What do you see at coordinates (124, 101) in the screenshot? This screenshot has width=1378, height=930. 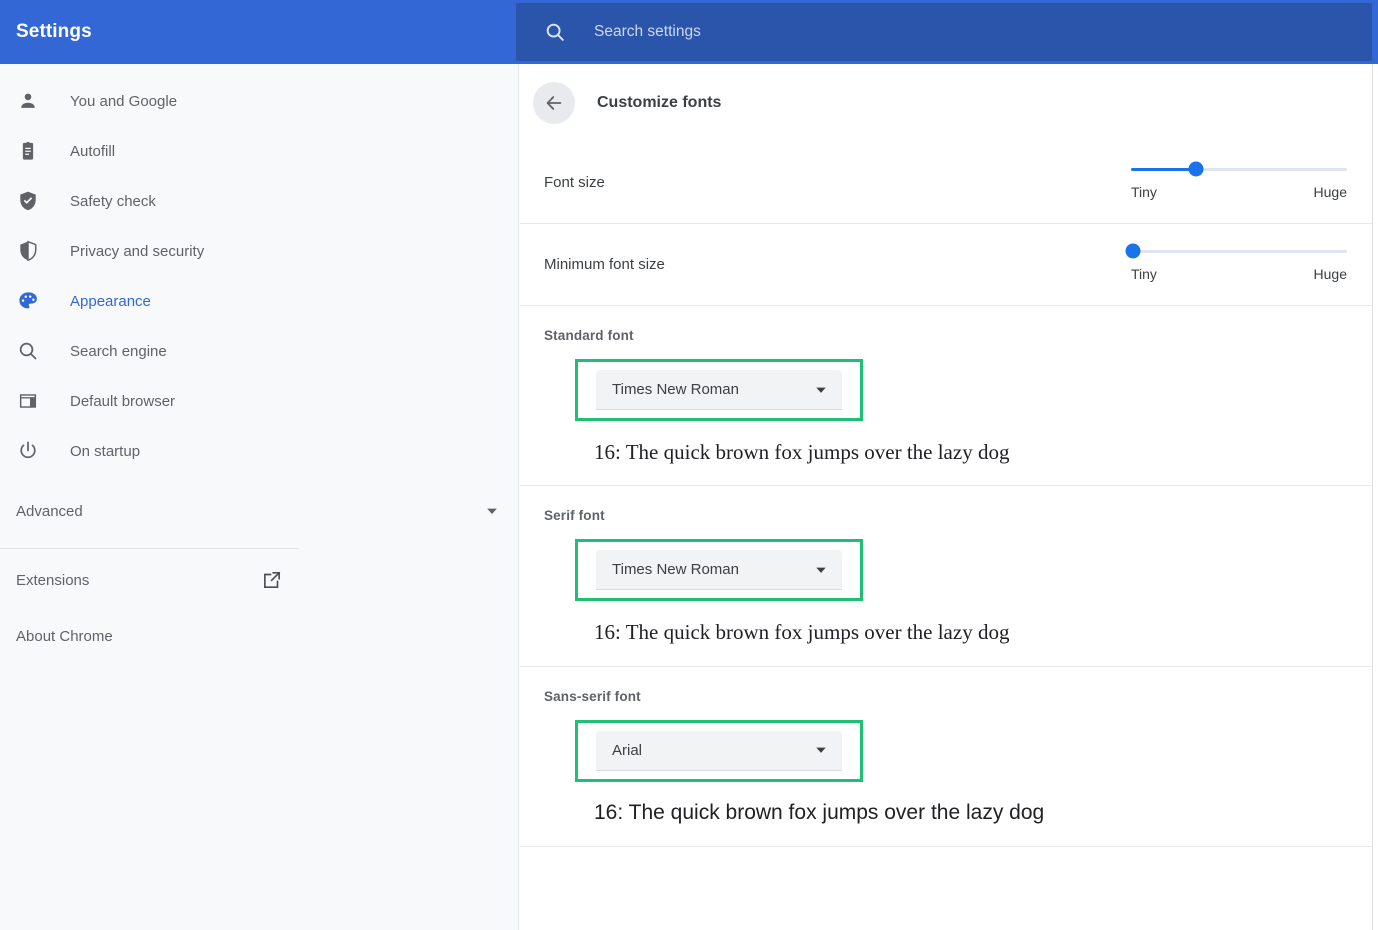 I see `sidebar-item-label: You and Google` at bounding box center [124, 101].